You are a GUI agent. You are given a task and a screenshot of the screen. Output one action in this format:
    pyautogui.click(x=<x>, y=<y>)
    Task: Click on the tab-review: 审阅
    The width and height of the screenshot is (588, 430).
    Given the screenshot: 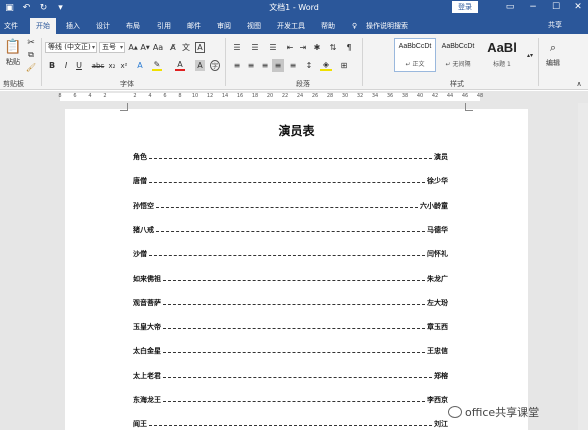 What is the action you would take?
    pyautogui.click(x=224, y=26)
    